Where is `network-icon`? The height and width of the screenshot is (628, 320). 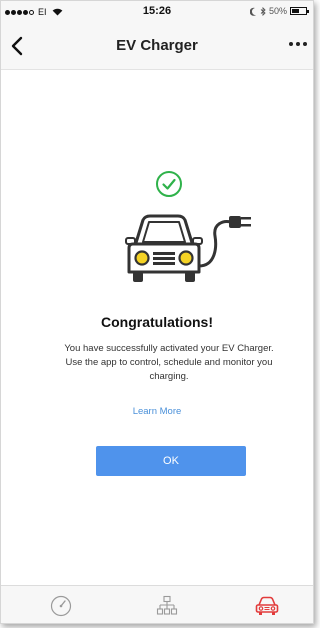 network-icon is located at coordinates (167, 605).